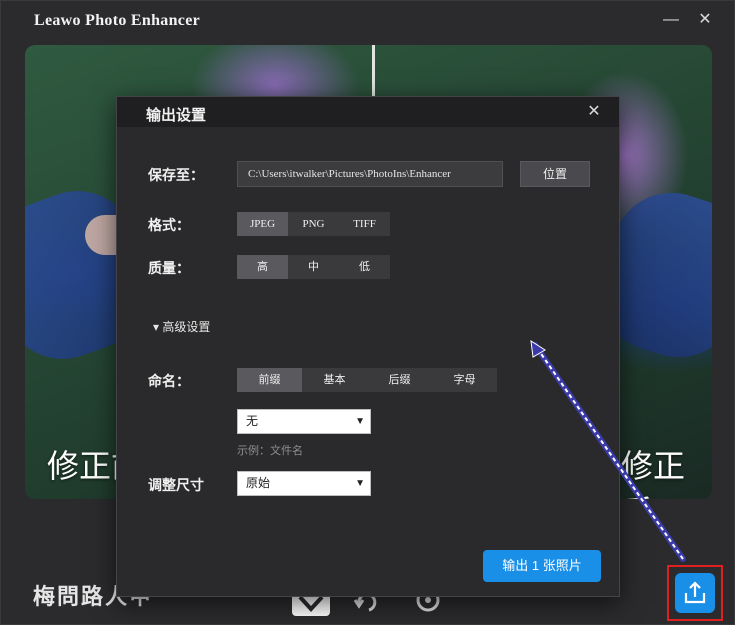  I want to click on chevron-down-icon: ▾, so click(156, 327).